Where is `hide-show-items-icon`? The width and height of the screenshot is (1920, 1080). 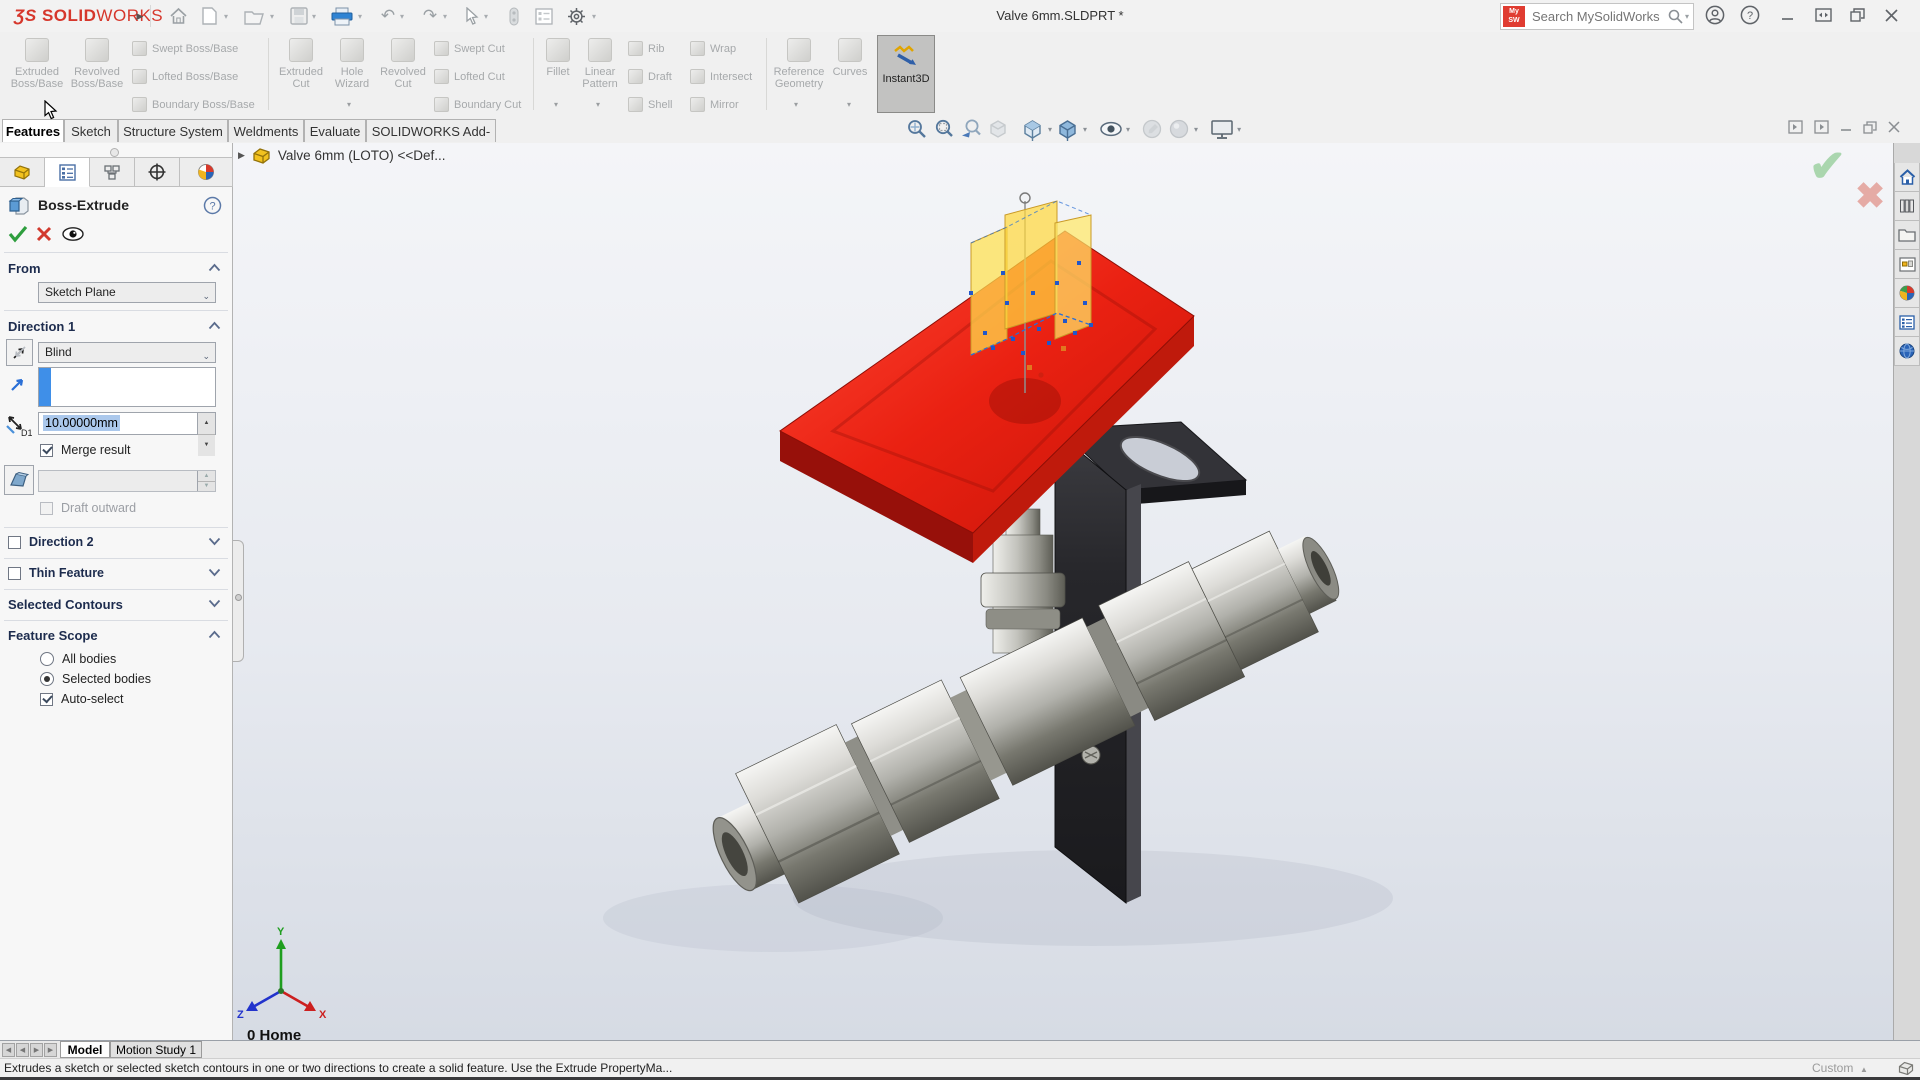
hide-show-items-icon is located at coordinates (1110, 129).